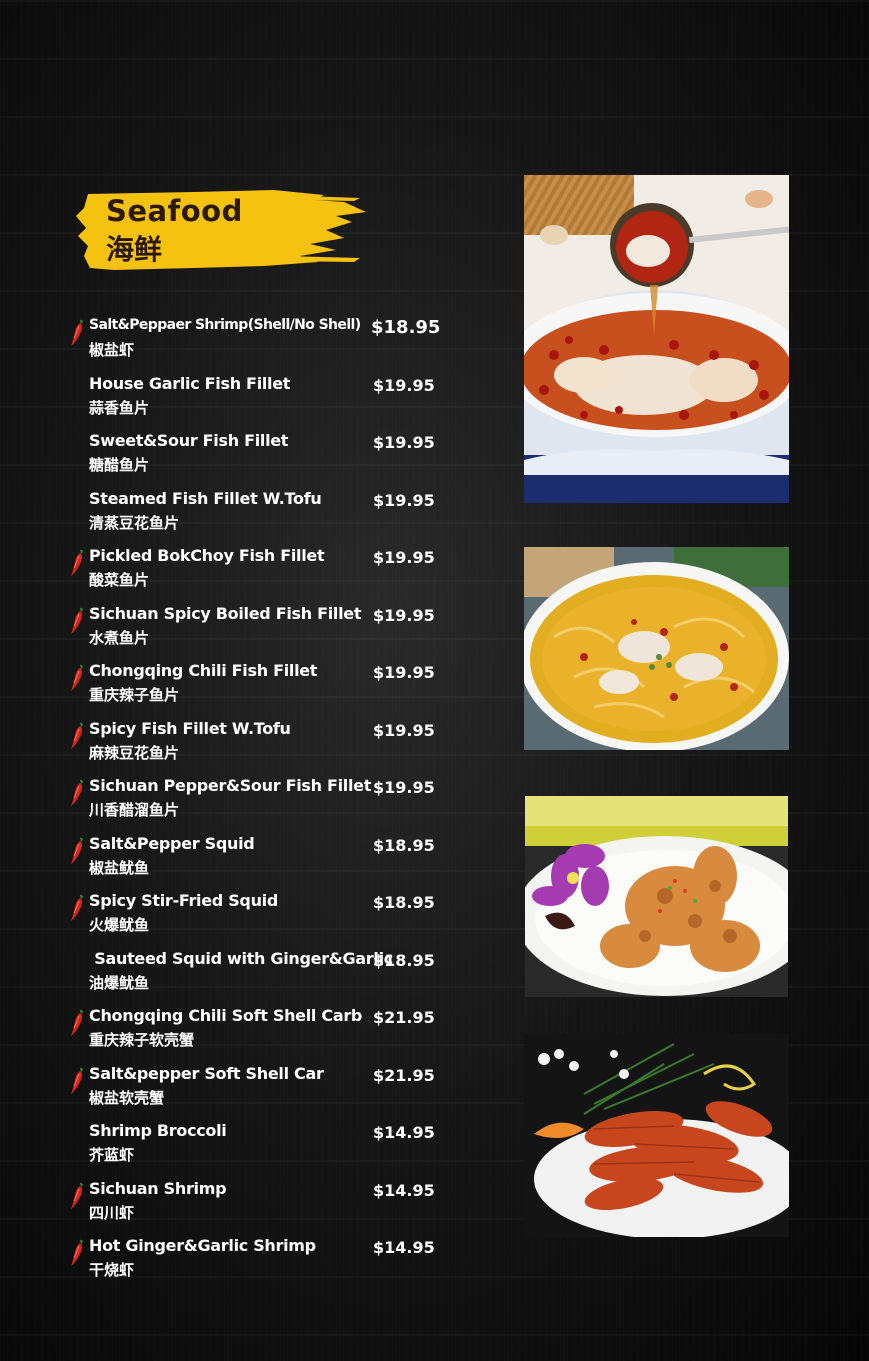  I want to click on menu-item-name-zh: 火爆鱿鱼, so click(119, 925).